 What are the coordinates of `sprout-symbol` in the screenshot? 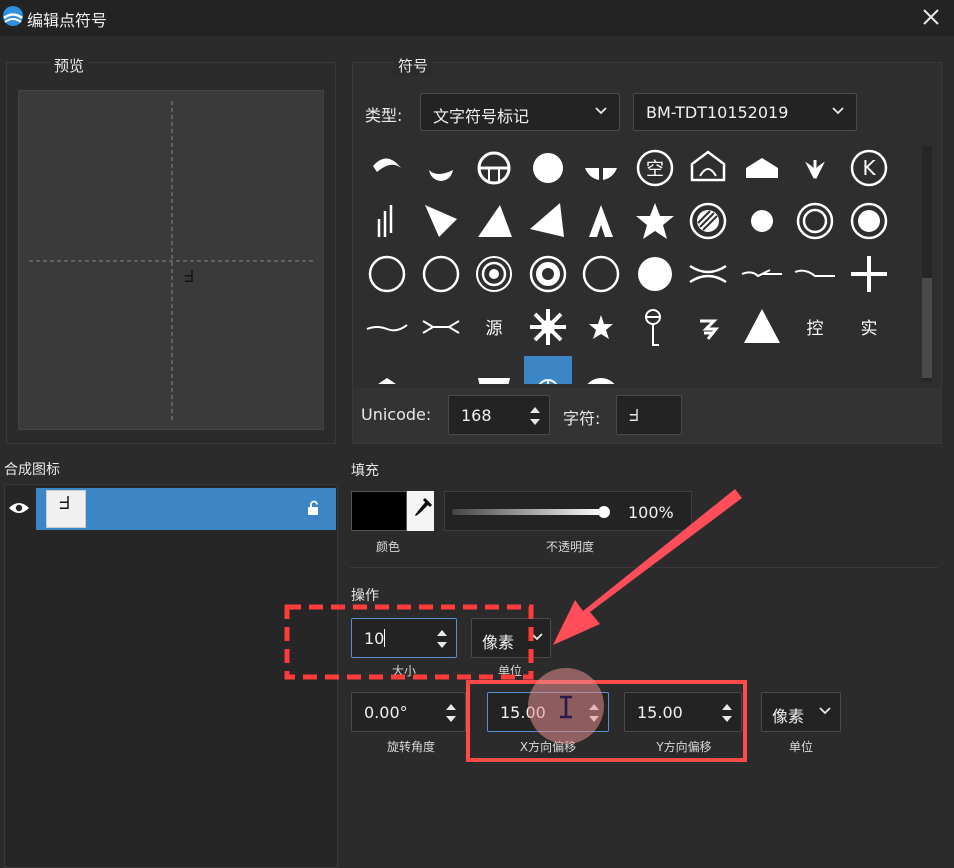 It's located at (815, 168).